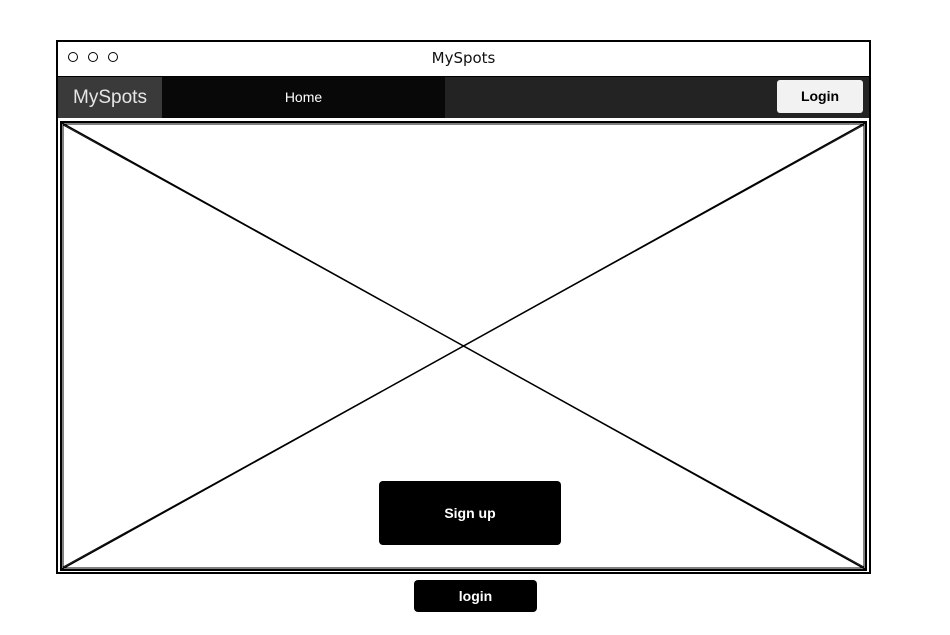 This screenshot has width=950, height=635. What do you see at coordinates (820, 96) in the screenshot?
I see `nav-login-button: Login` at bounding box center [820, 96].